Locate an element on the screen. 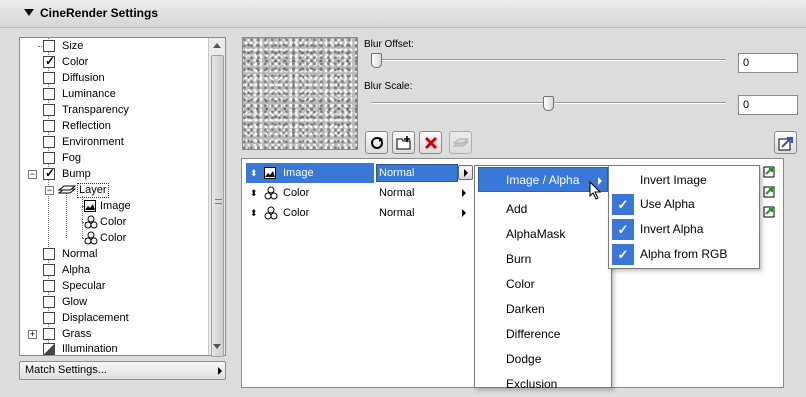  channel-item-size: Size is located at coordinates (115, 46).